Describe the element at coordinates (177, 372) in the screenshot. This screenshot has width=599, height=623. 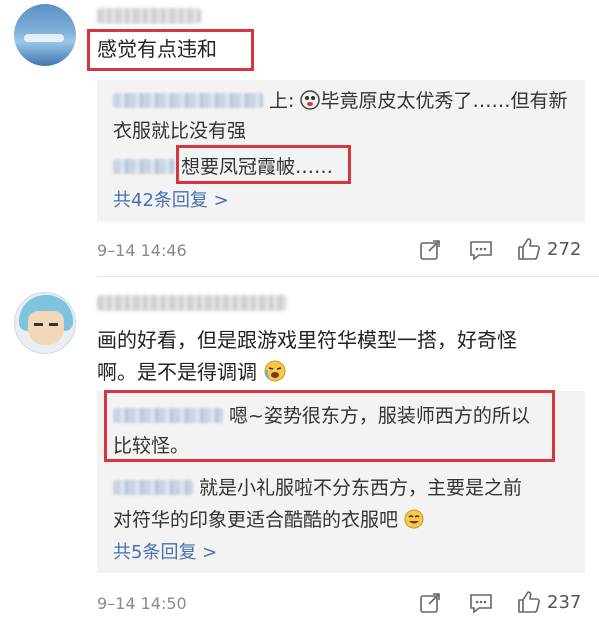
I see `comment-text-line2-content: 啊。是不是得调调` at that location.